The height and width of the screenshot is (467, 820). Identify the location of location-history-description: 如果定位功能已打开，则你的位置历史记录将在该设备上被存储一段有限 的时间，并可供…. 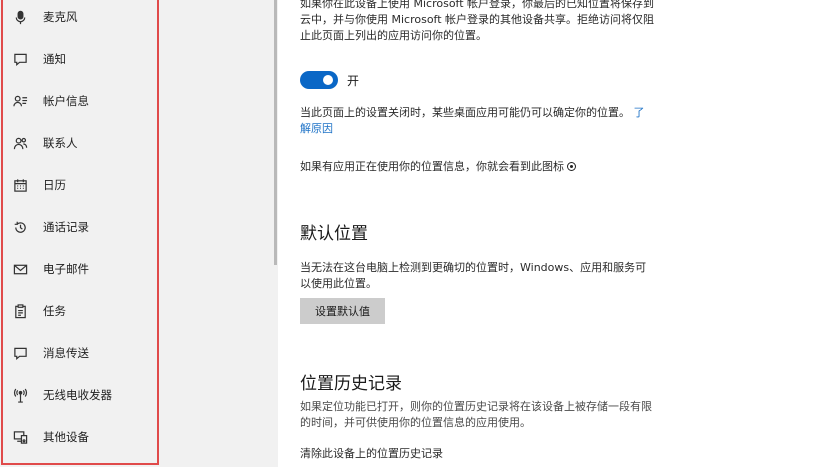
(497, 415).